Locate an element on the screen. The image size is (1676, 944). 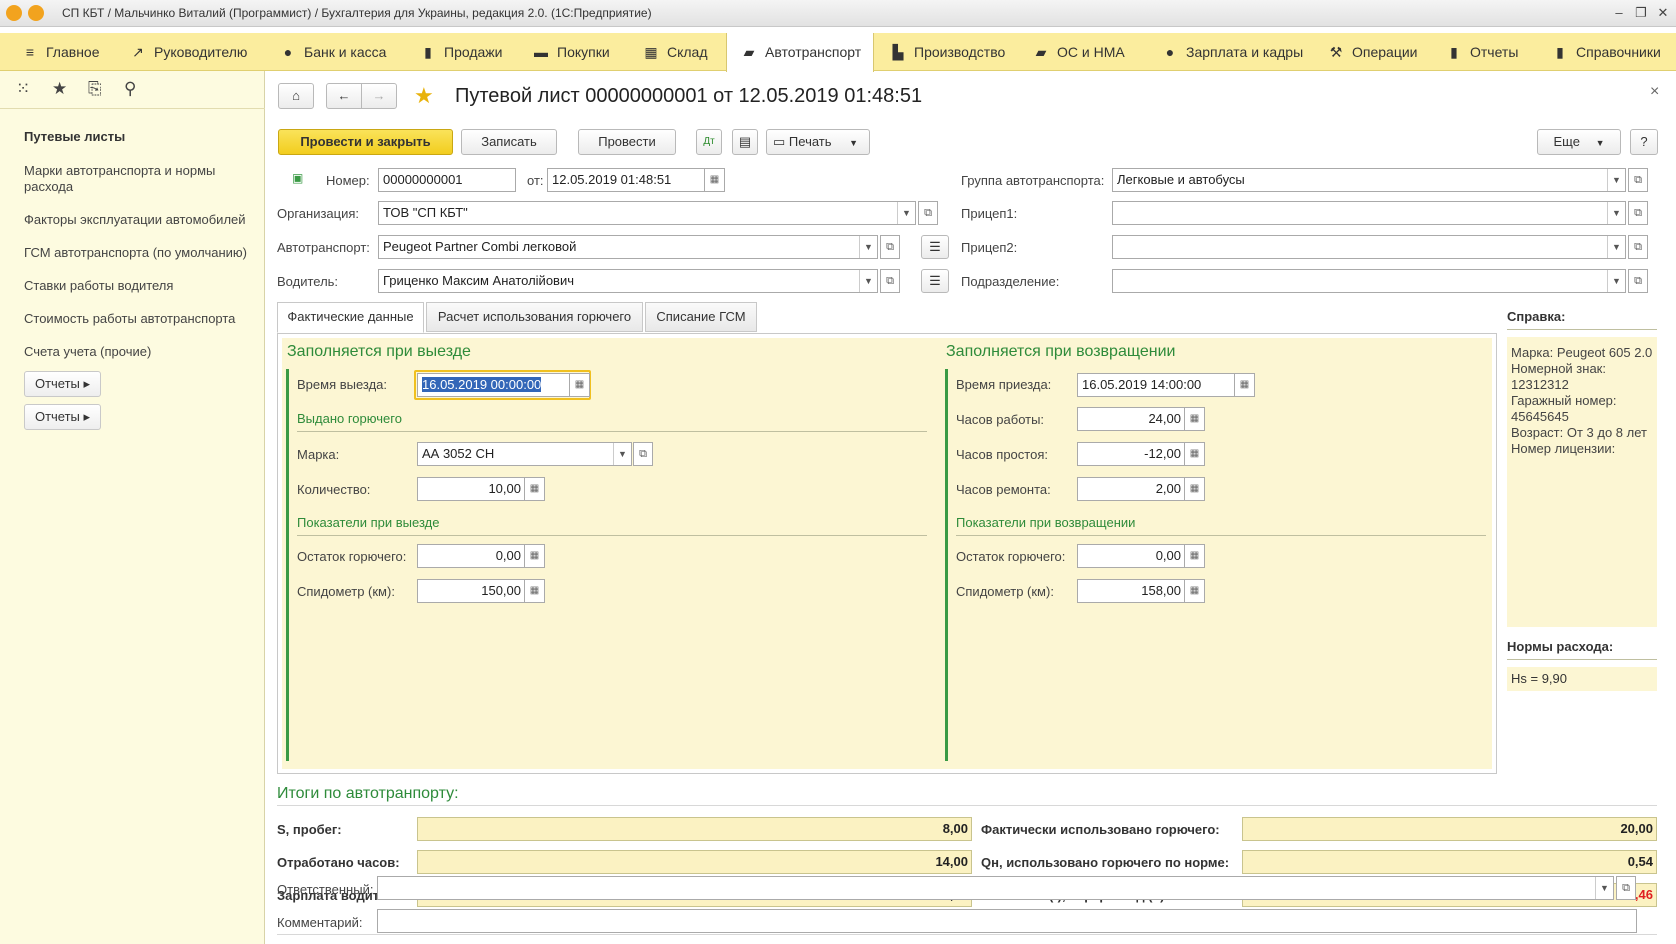
more-button: Еще ▼ is located at coordinates (1579, 142).